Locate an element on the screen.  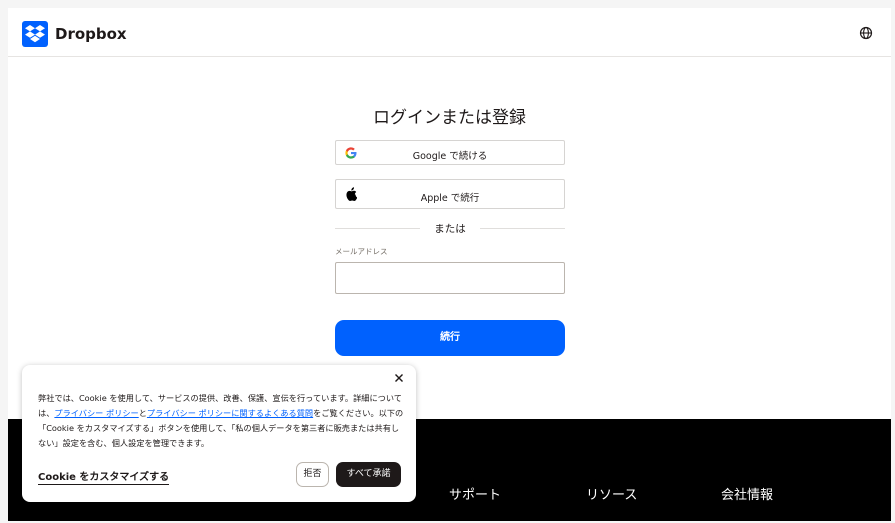
apple-login-button: Apple で続行 is located at coordinates (450, 194).